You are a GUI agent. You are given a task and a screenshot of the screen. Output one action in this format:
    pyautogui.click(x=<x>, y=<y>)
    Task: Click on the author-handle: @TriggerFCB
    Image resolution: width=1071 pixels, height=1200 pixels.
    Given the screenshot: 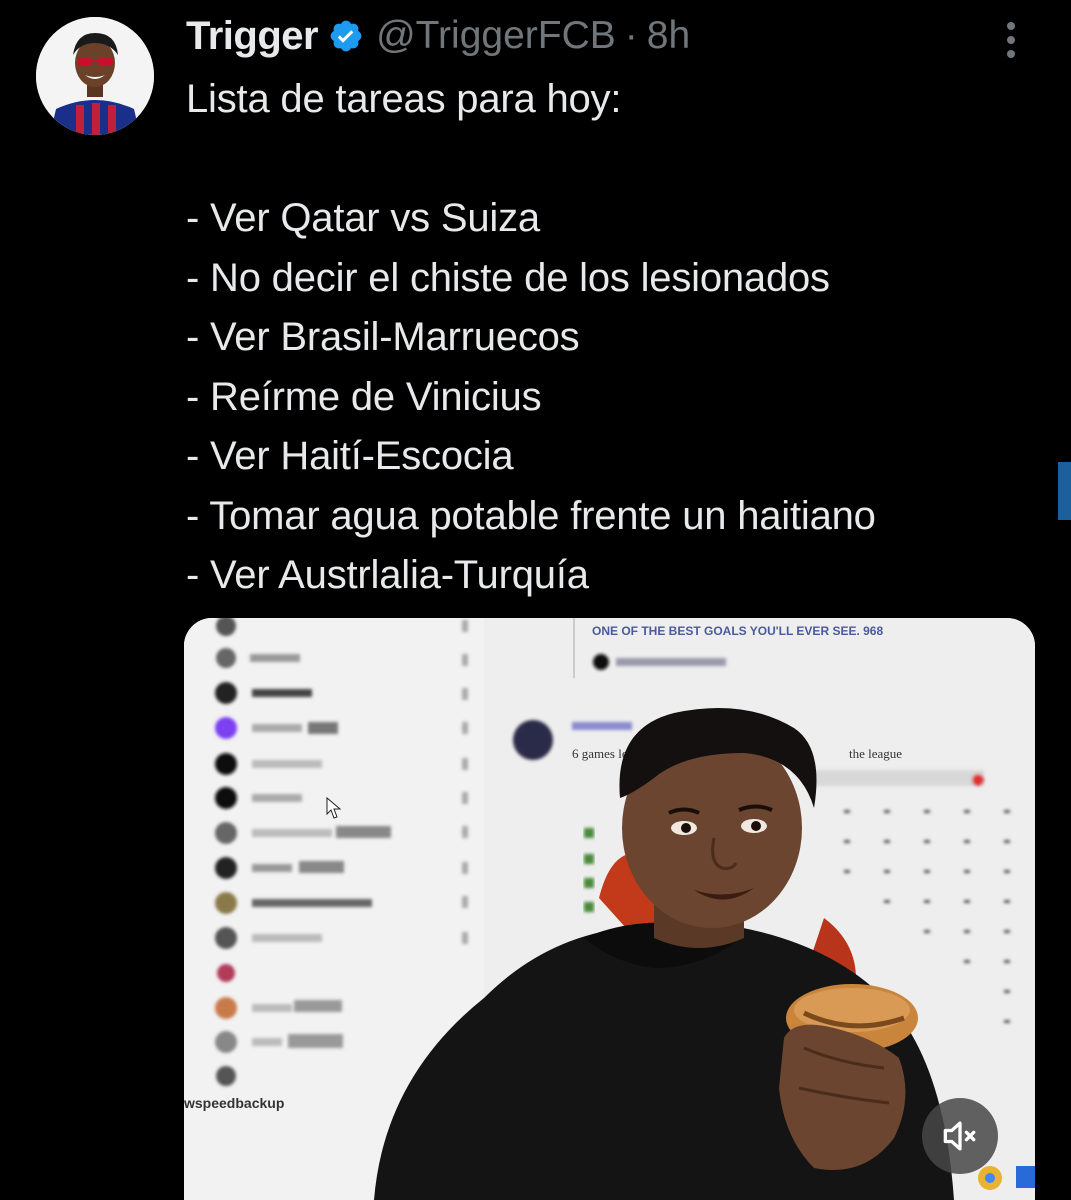 What is the action you would take?
    pyautogui.click(x=496, y=36)
    